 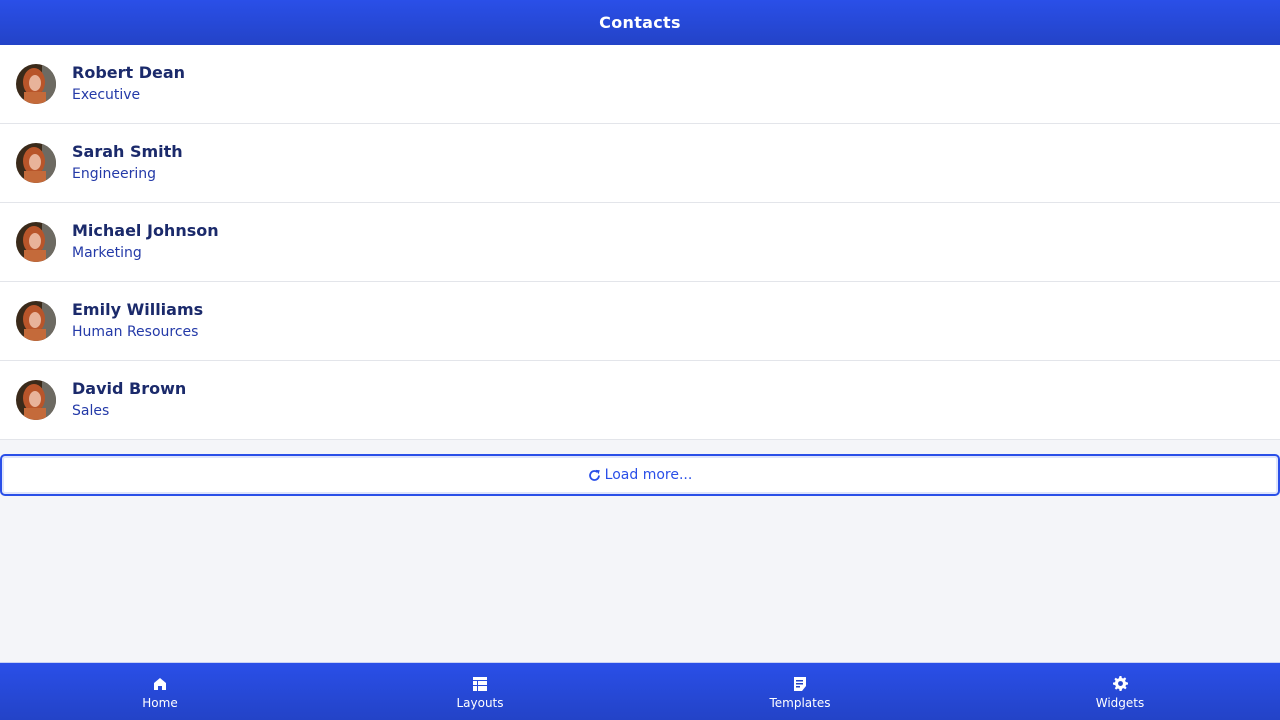 I want to click on nav-layouts-label: Layouts, so click(x=480, y=702).